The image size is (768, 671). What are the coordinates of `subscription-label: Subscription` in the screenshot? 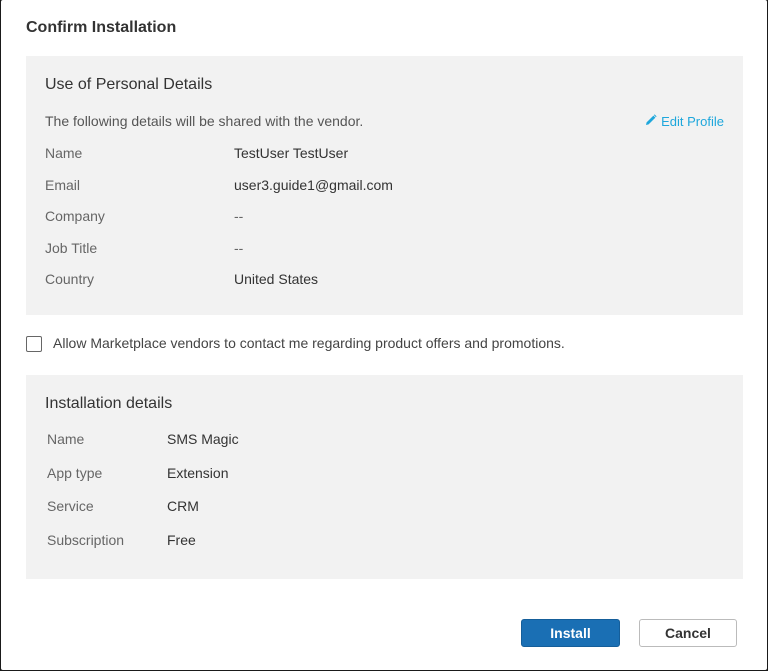 It's located at (86, 540).